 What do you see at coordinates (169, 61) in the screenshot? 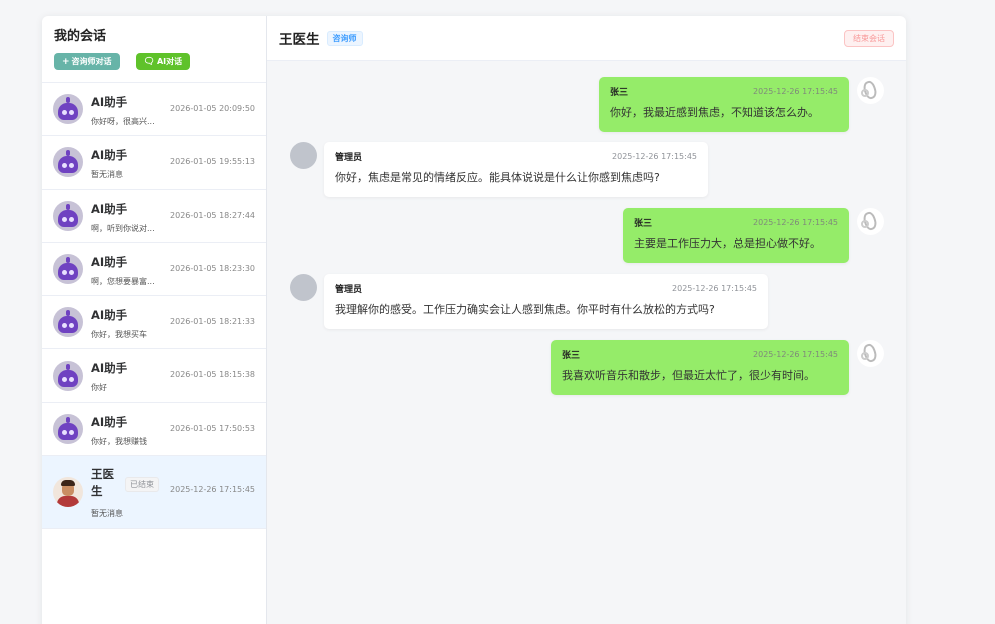
I see `ai-button-label: AI对话` at bounding box center [169, 61].